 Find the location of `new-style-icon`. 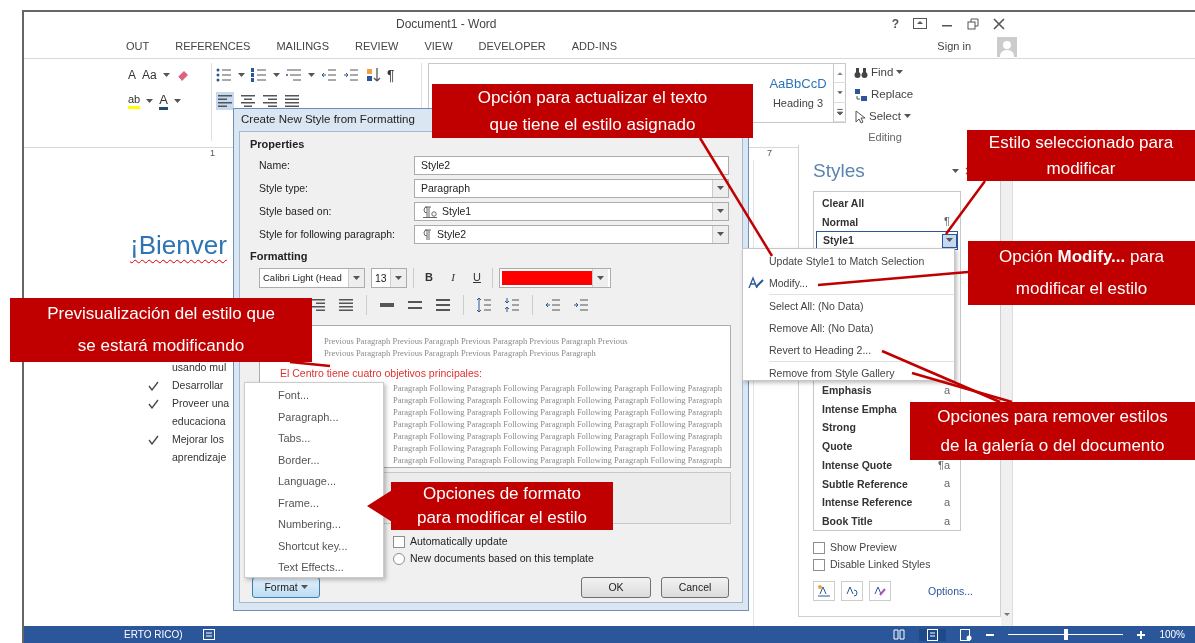

new-style-icon is located at coordinates (824, 591).